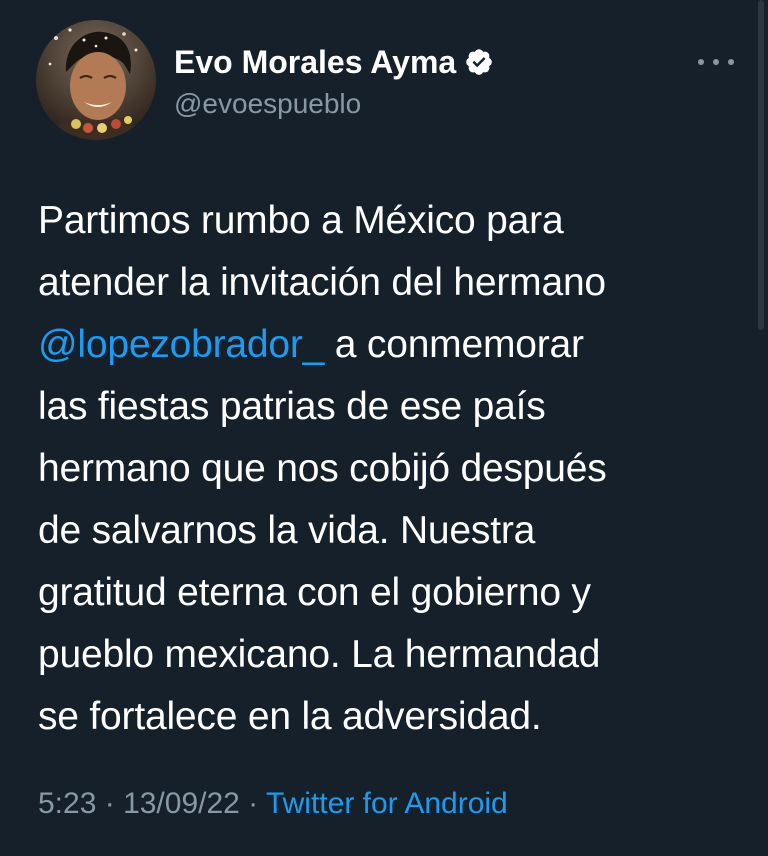 The image size is (768, 856). Describe the element at coordinates (315, 62) in the screenshot. I see `author-display-name: Evo Morales Ayma` at that location.